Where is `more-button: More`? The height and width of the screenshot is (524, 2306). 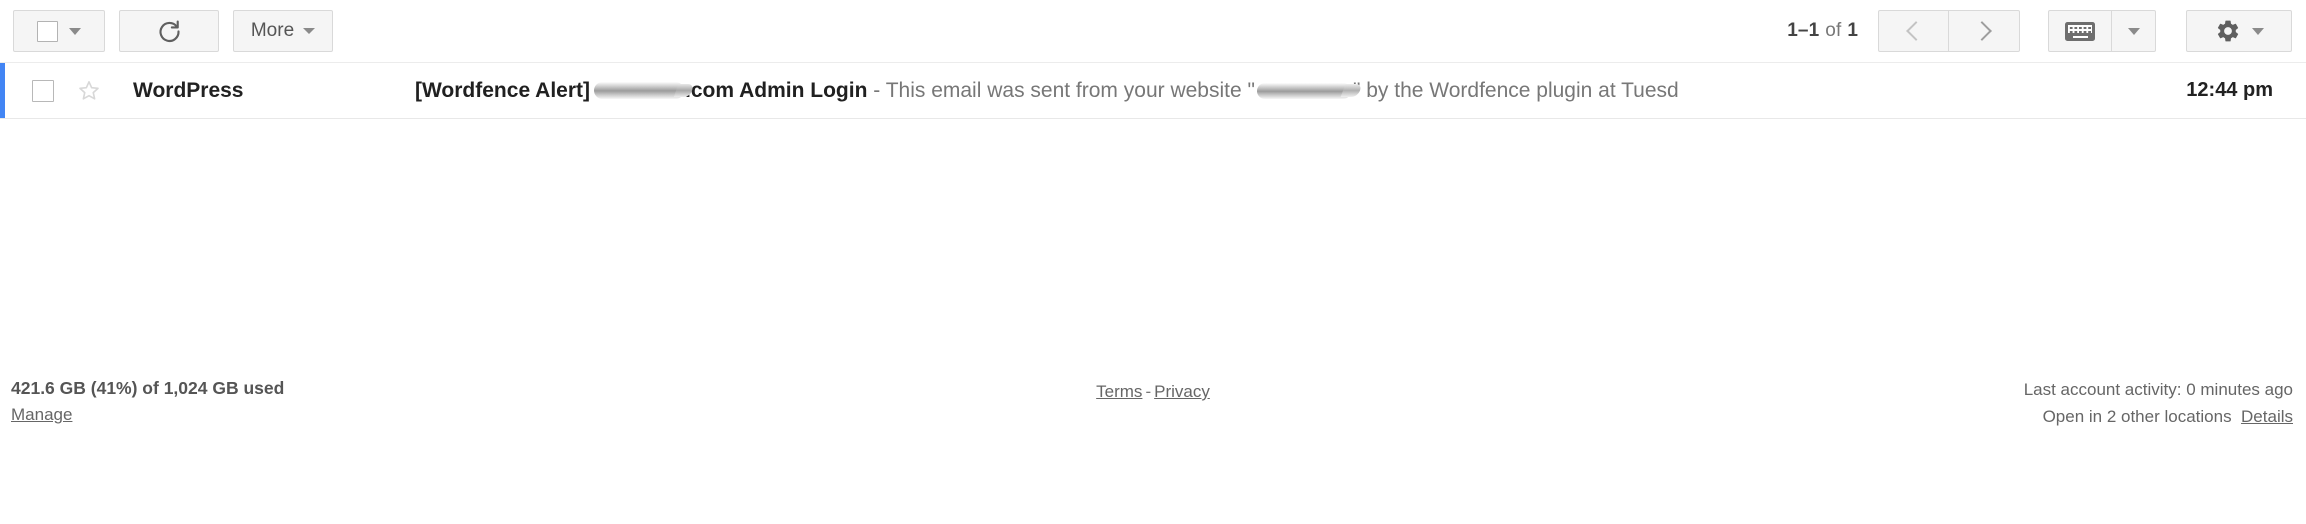 more-button: More is located at coordinates (283, 31).